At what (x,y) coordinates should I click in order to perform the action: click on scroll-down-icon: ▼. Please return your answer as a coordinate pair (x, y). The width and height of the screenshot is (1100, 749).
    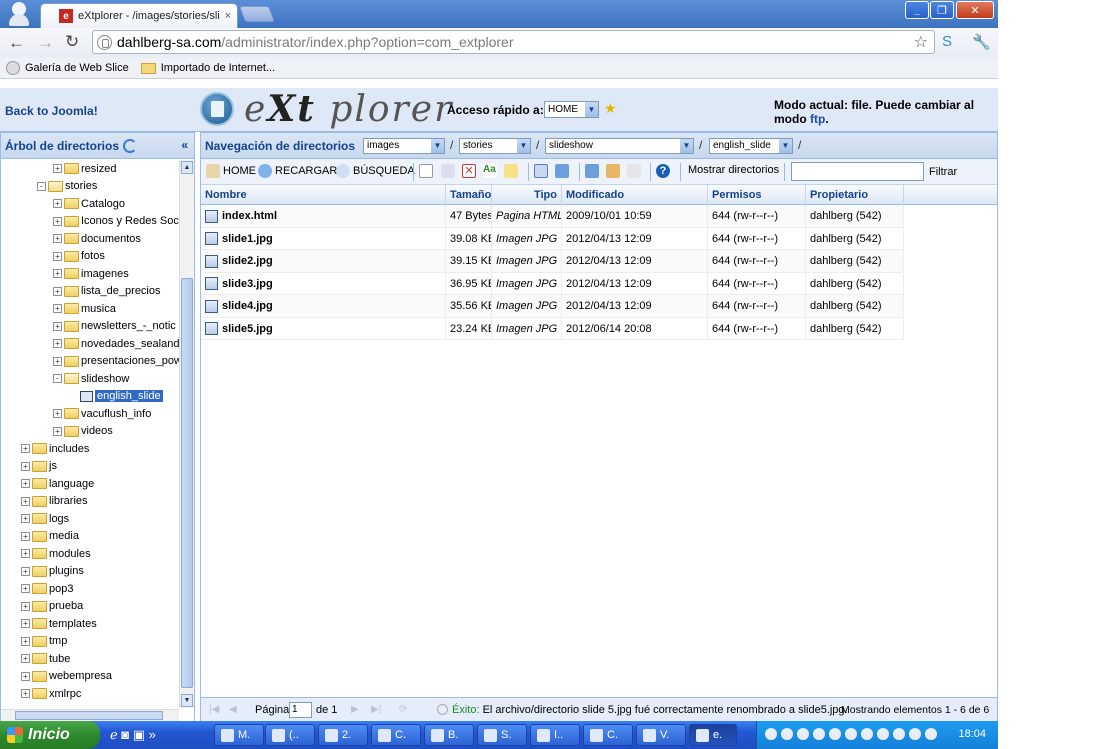
    Looking at the image, I should click on (187, 700).